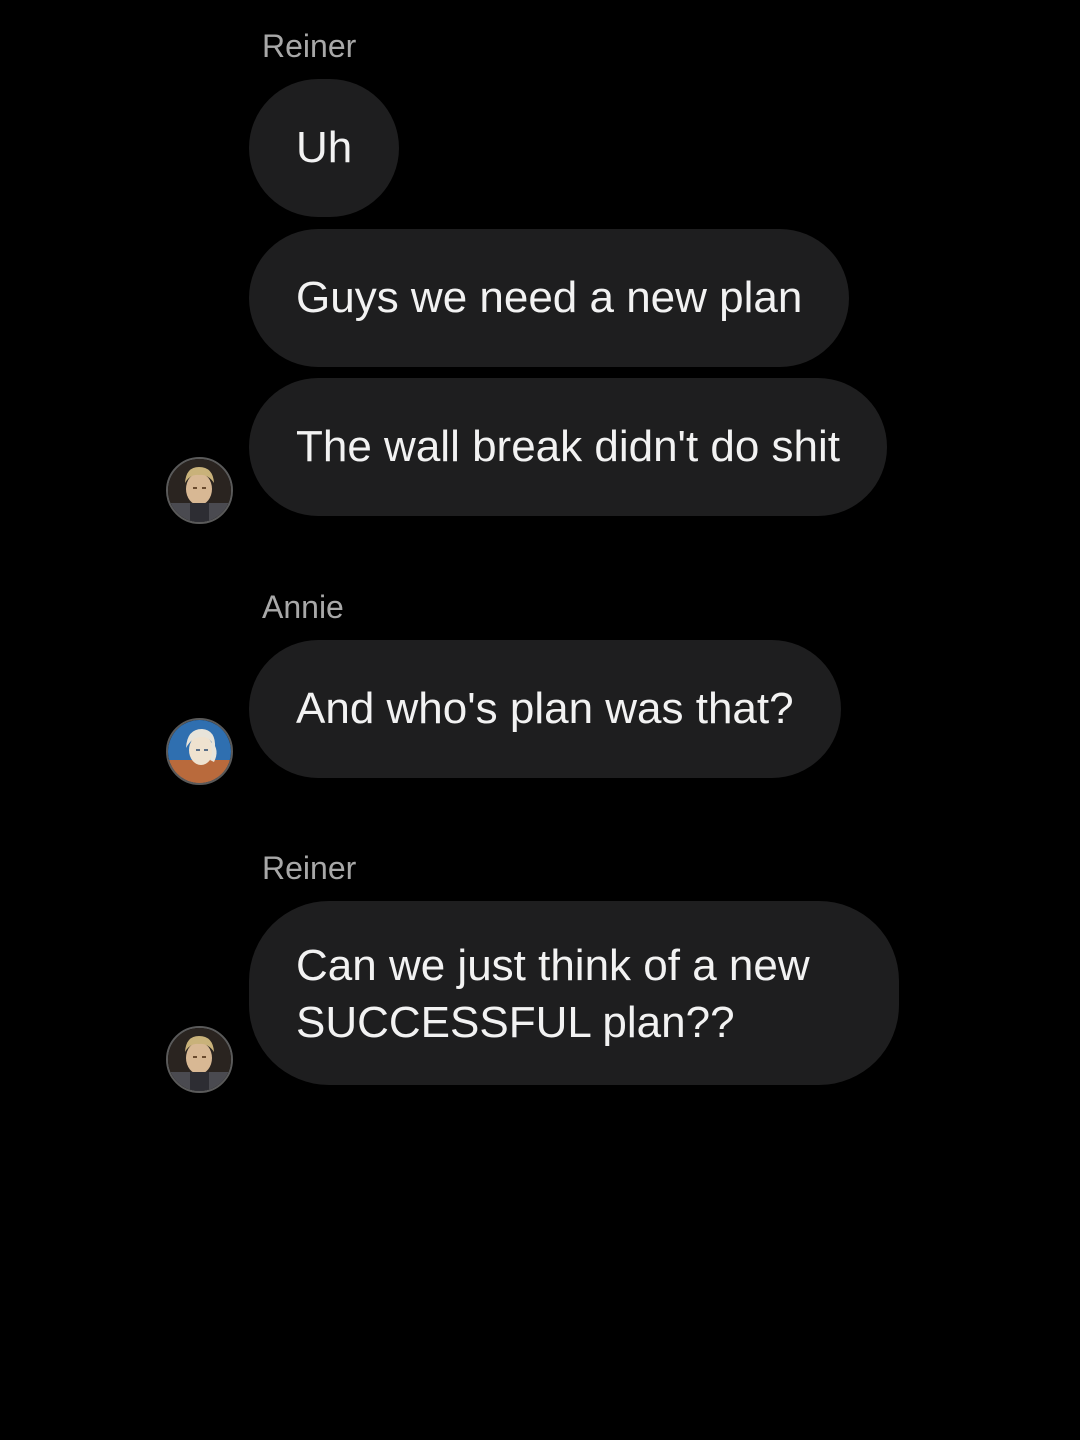  Describe the element at coordinates (549, 298) in the screenshot. I see `message-bubble: Guys we need a new plan` at that location.